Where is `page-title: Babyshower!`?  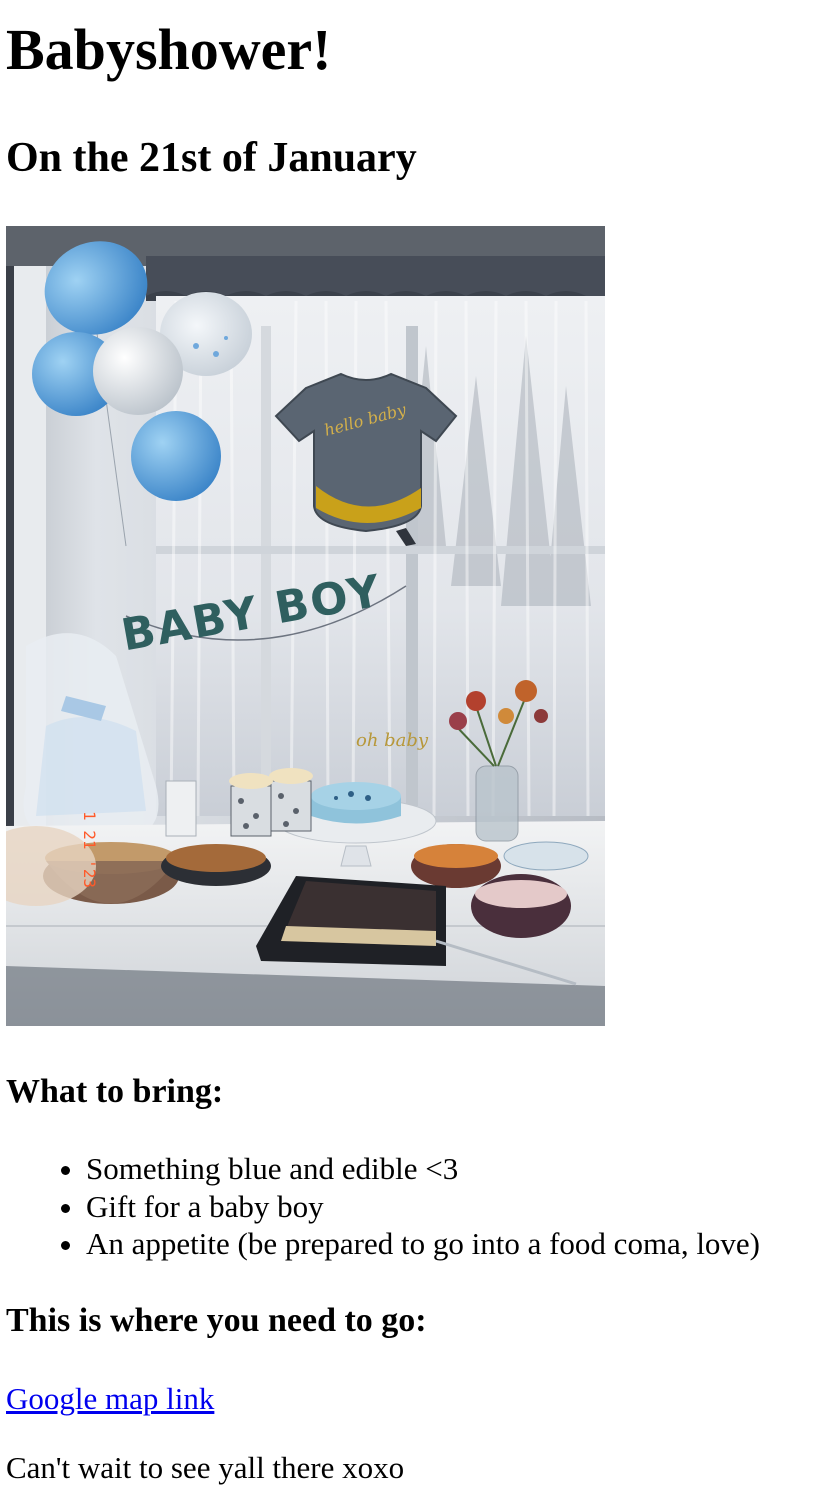
page-title: Babyshower! is located at coordinates (169, 49).